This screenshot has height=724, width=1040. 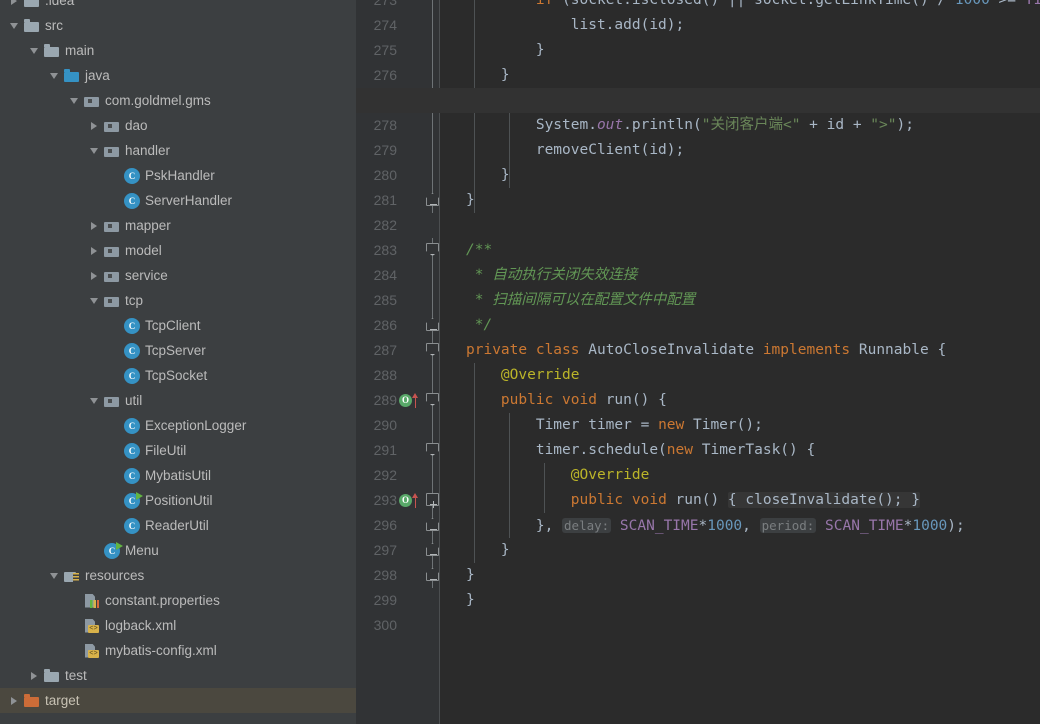 What do you see at coordinates (178, 275) in the screenshot?
I see `tree-item-service: service` at bounding box center [178, 275].